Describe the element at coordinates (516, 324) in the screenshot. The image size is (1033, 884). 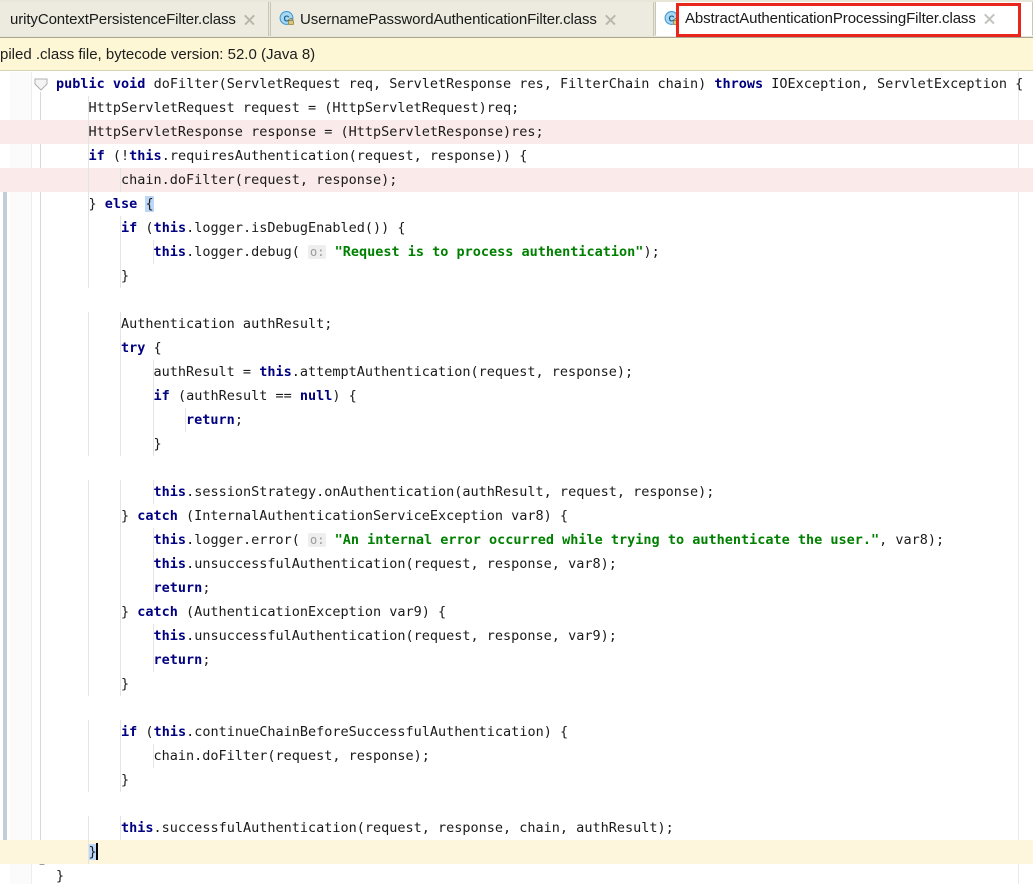
I see `code-line: Authentication authResult;` at that location.